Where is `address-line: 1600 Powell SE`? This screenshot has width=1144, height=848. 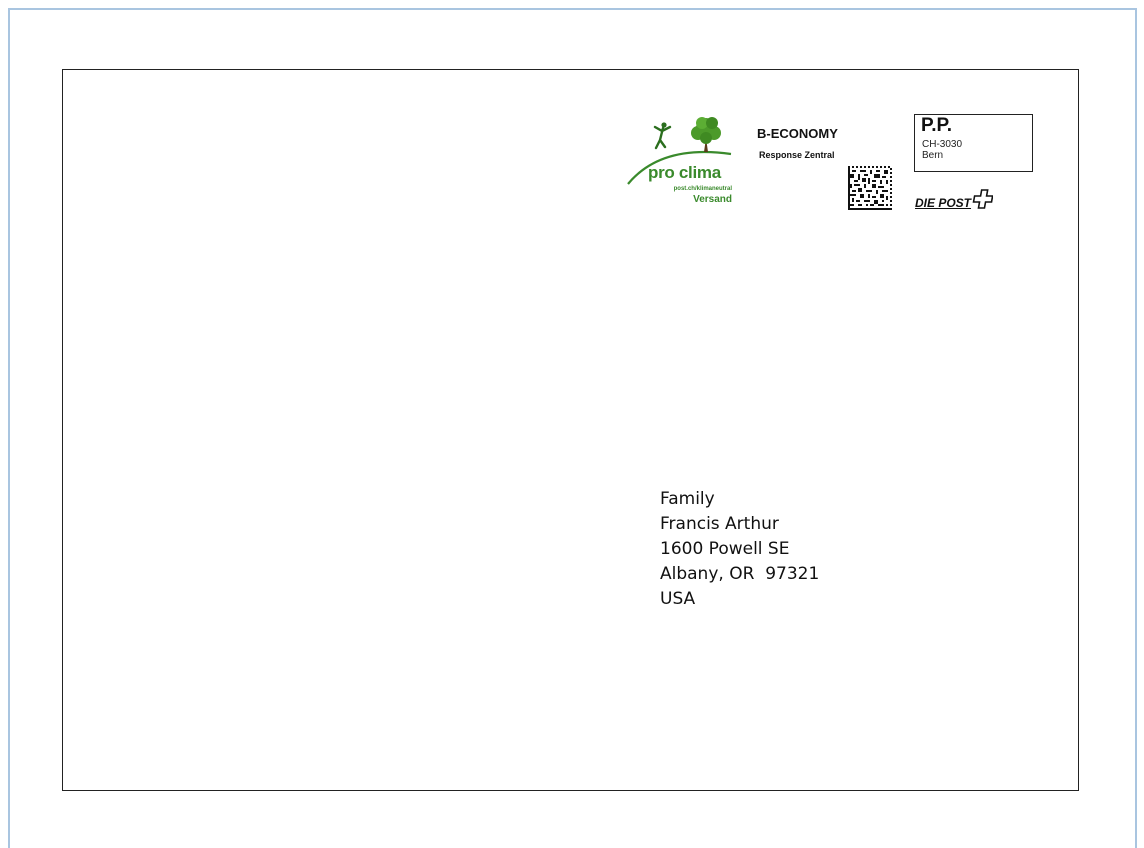 address-line: 1600 Powell SE is located at coordinates (725, 549).